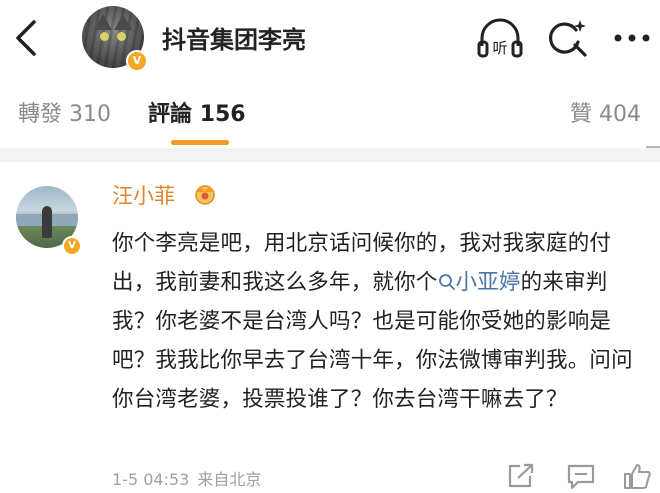 This screenshot has width=660, height=493. Describe the element at coordinates (64, 112) in the screenshot. I see `tab-reposts: 轉發 310` at that location.